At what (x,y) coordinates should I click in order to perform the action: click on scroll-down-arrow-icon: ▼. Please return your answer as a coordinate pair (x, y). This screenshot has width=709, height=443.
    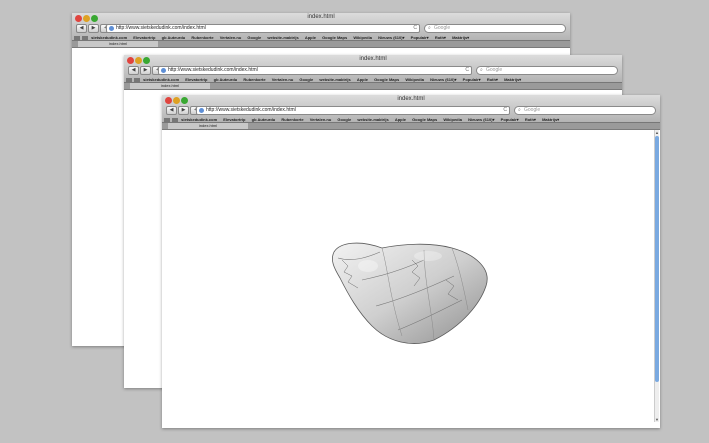
    Looking at the image, I should click on (657, 420).